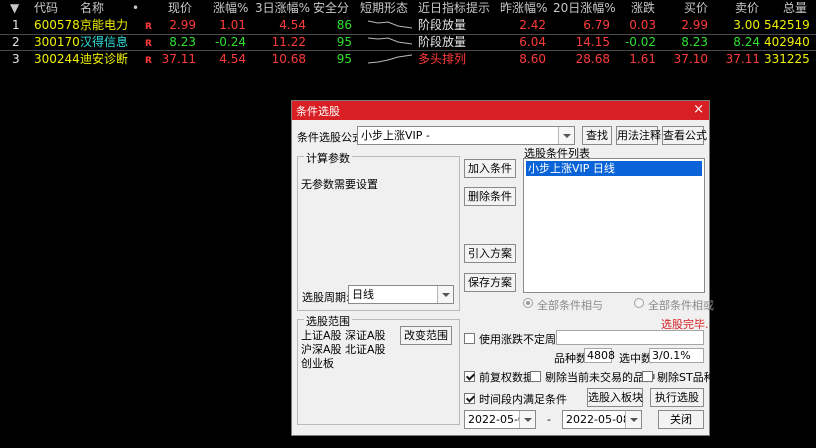 The image size is (816, 448). I want to click on end-date-picker: 2022-05-08, so click(602, 419).